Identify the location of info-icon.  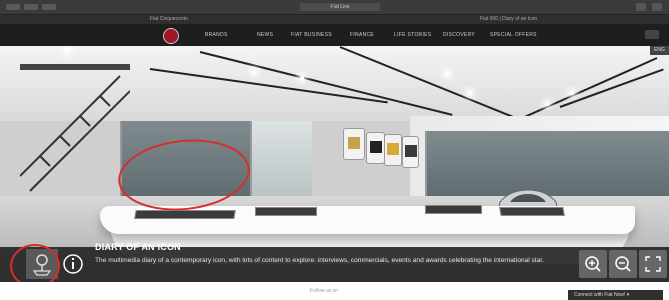
(73, 264).